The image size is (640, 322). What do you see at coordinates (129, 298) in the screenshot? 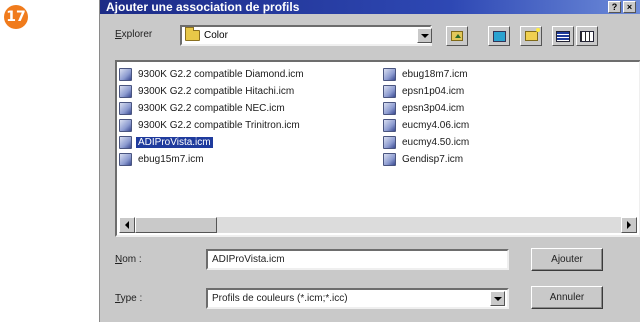
I see `file-type-label: Type :` at bounding box center [129, 298].